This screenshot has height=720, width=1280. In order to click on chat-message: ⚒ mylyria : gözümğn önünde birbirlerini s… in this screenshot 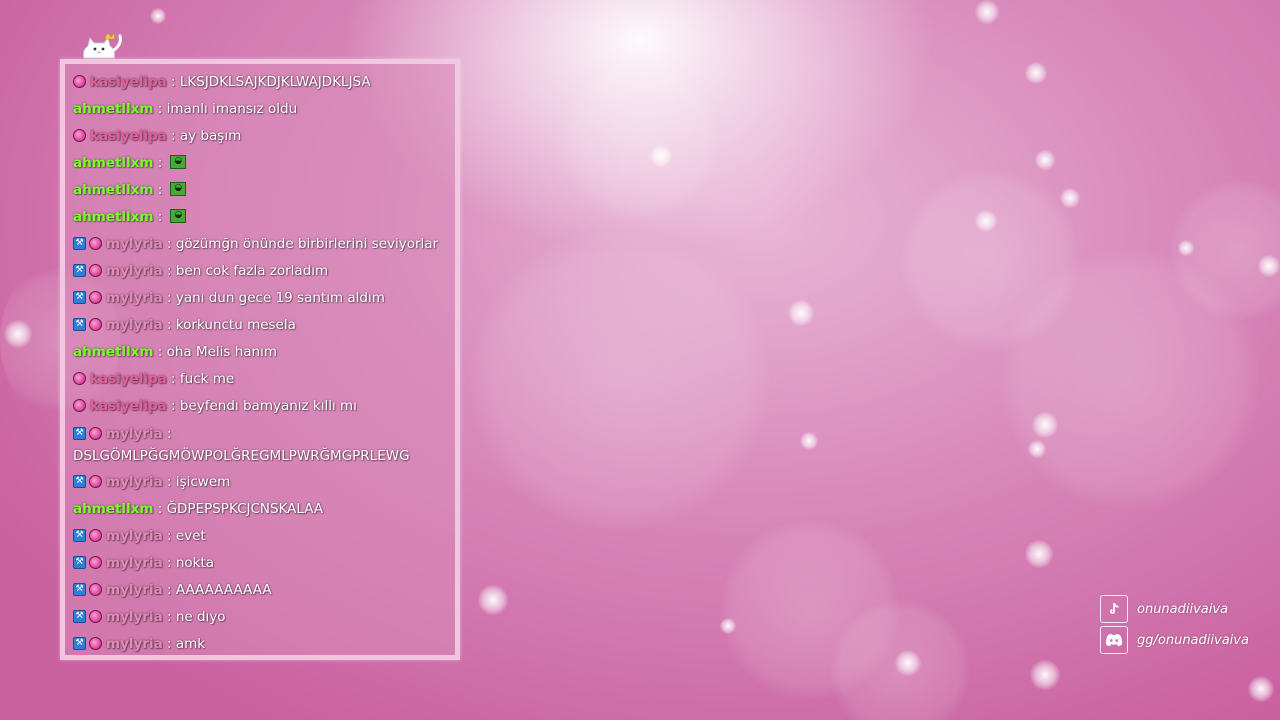, I will do `click(263, 244)`.